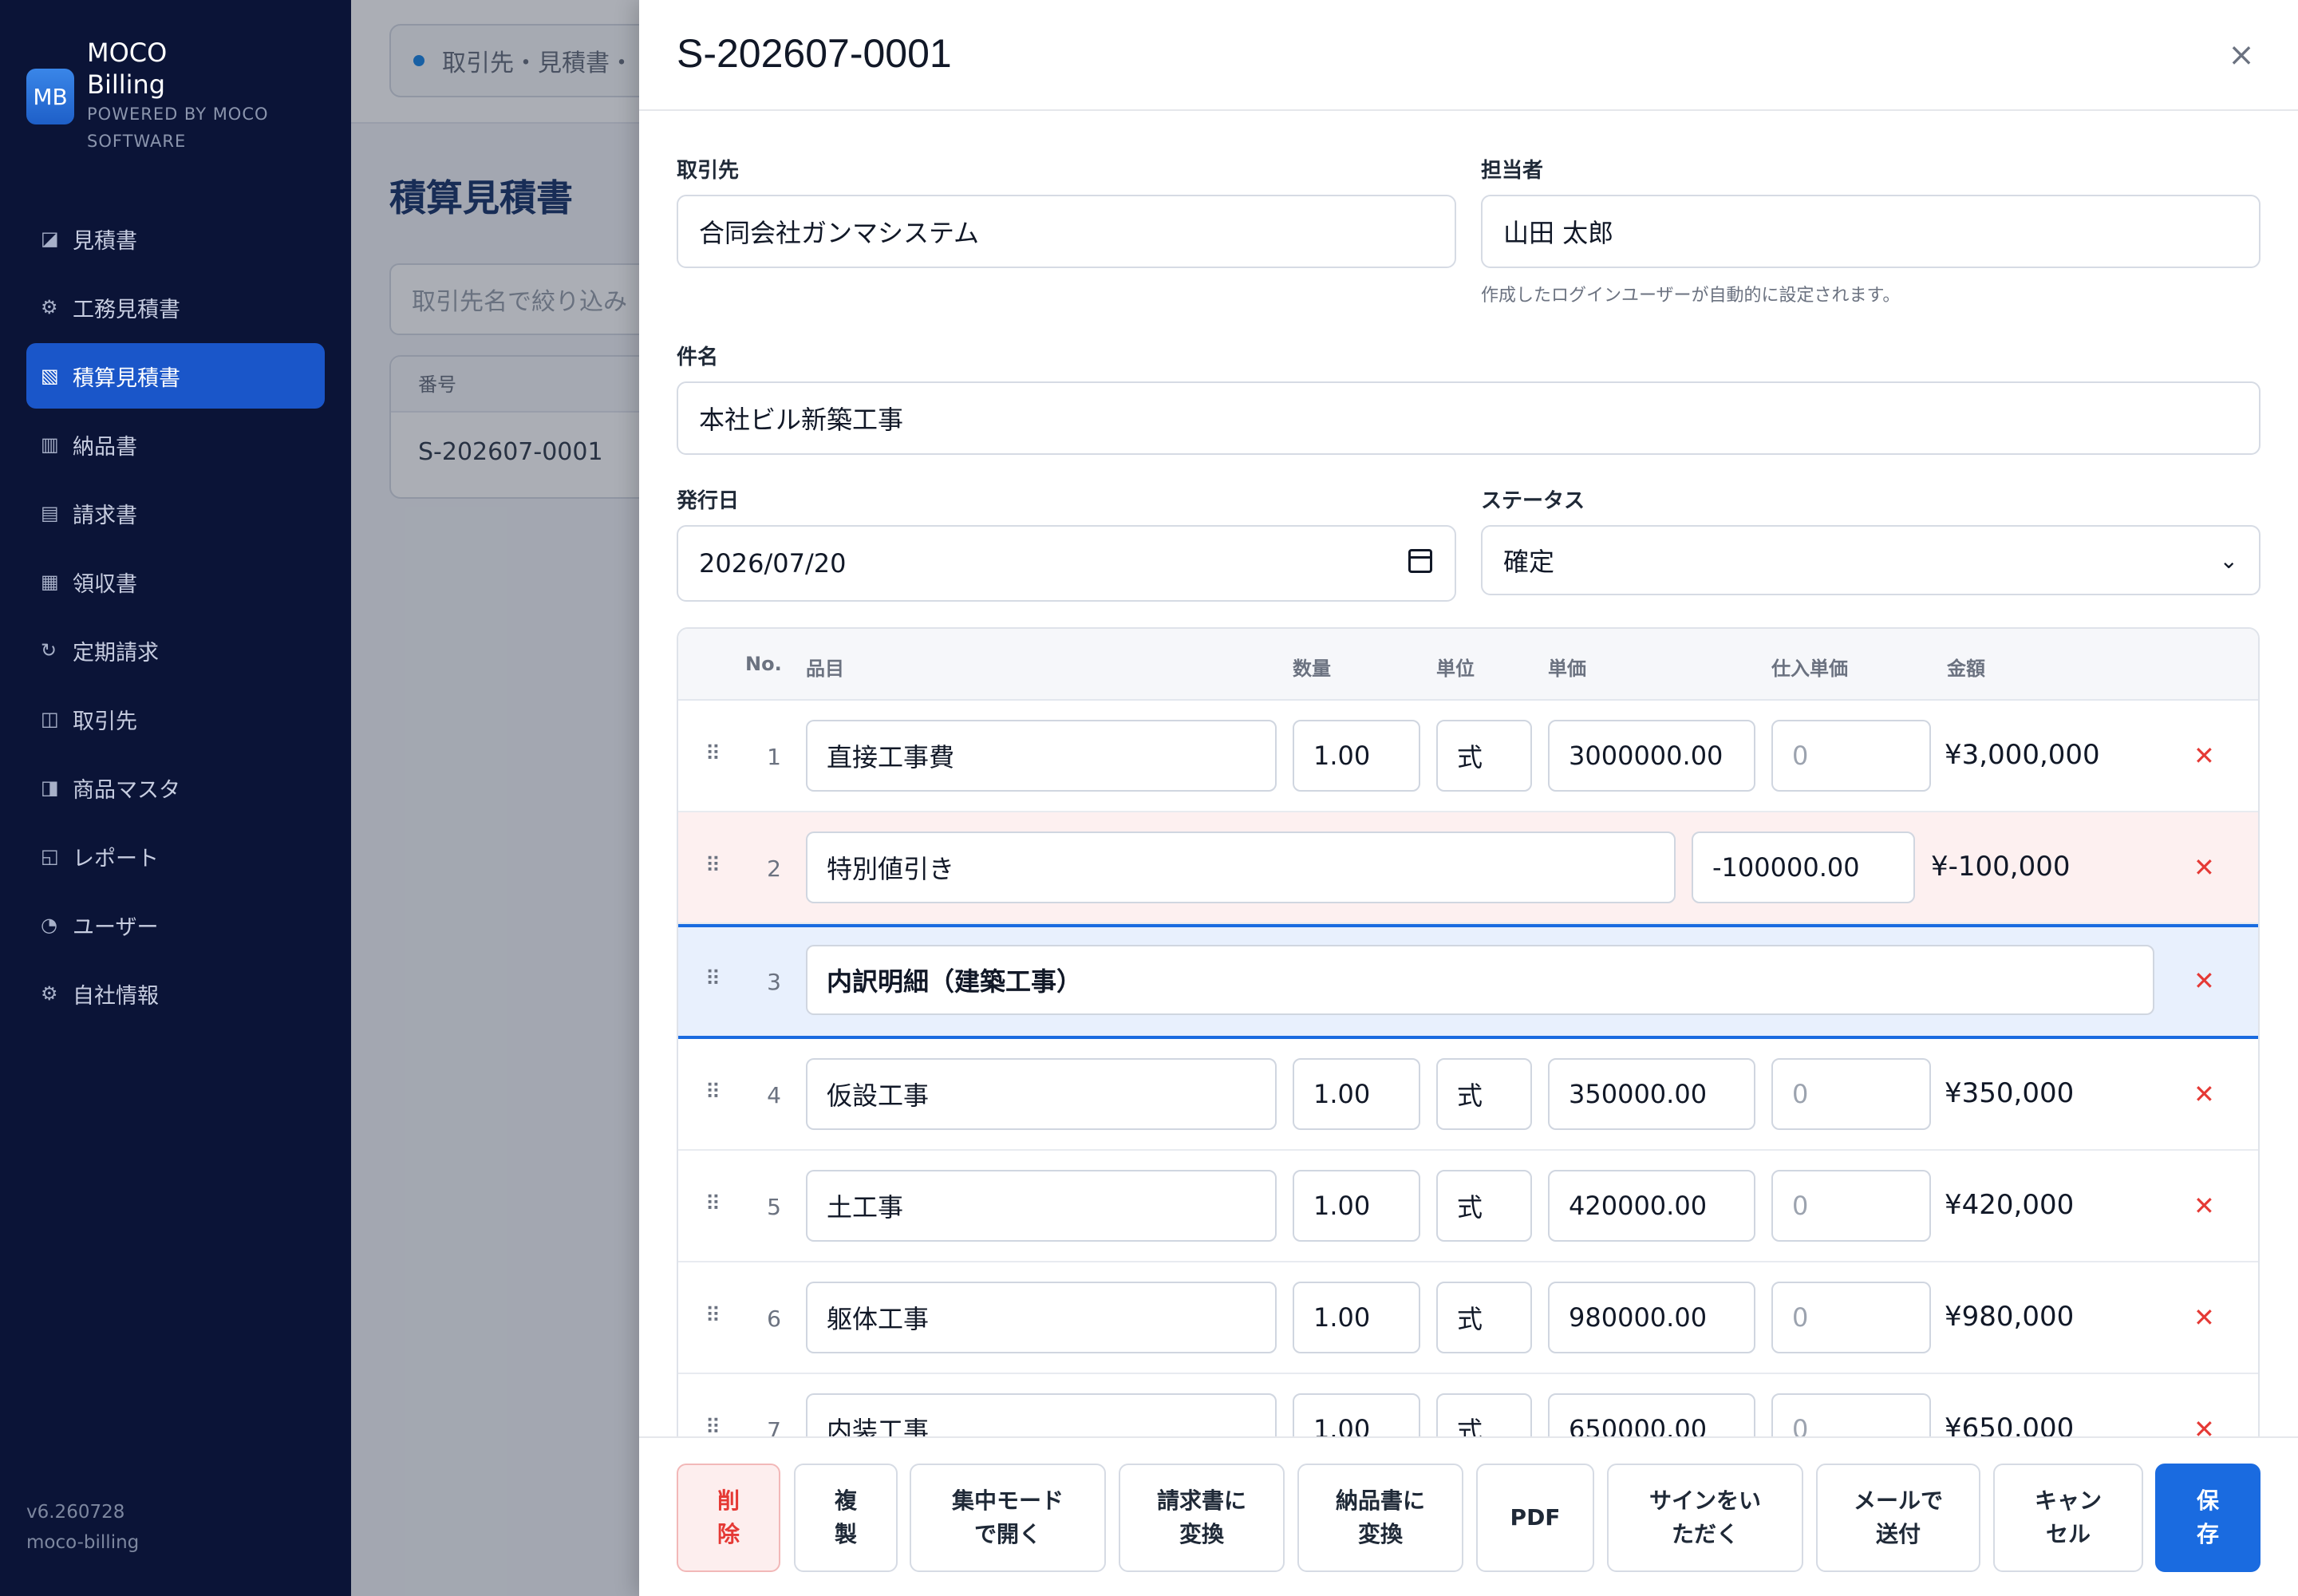 This screenshot has height=1596, width=2298. I want to click on col-cost: 仕入単価, so click(1809, 669).